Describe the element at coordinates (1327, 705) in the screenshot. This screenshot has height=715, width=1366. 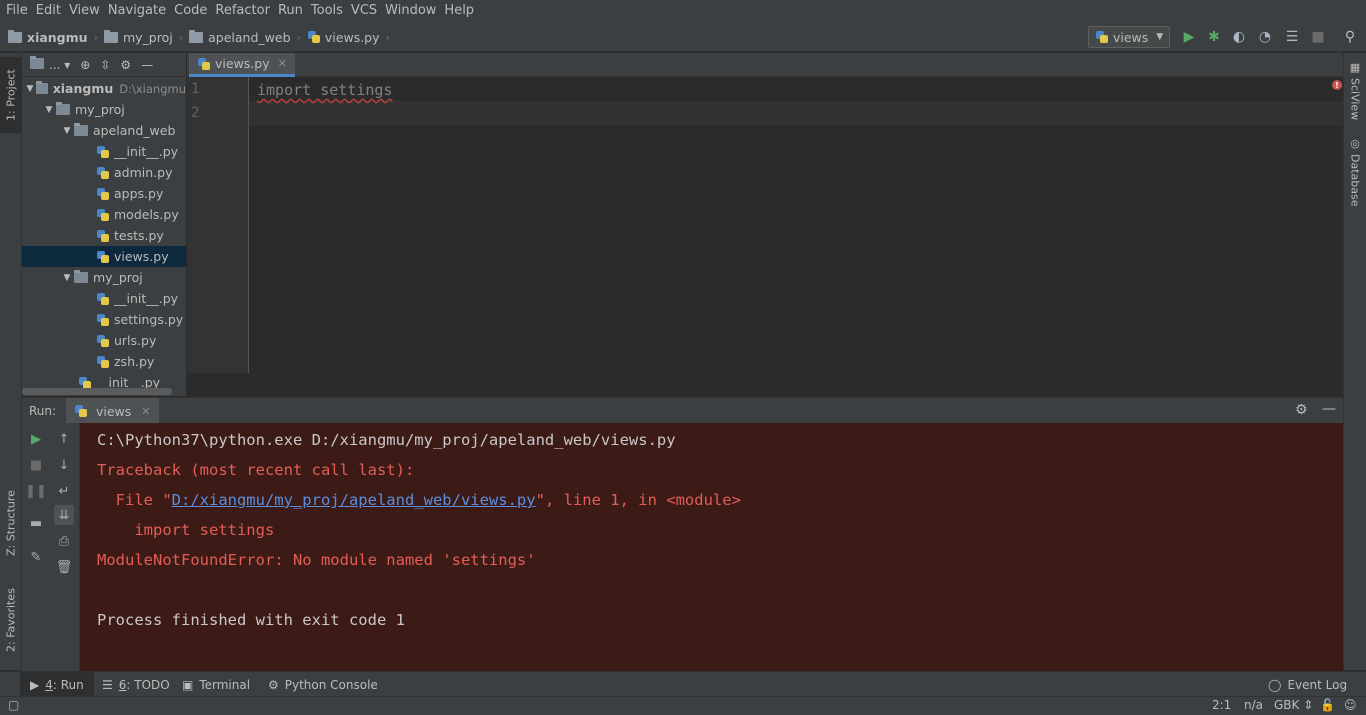
I see `lock-icon: 🔓` at that location.